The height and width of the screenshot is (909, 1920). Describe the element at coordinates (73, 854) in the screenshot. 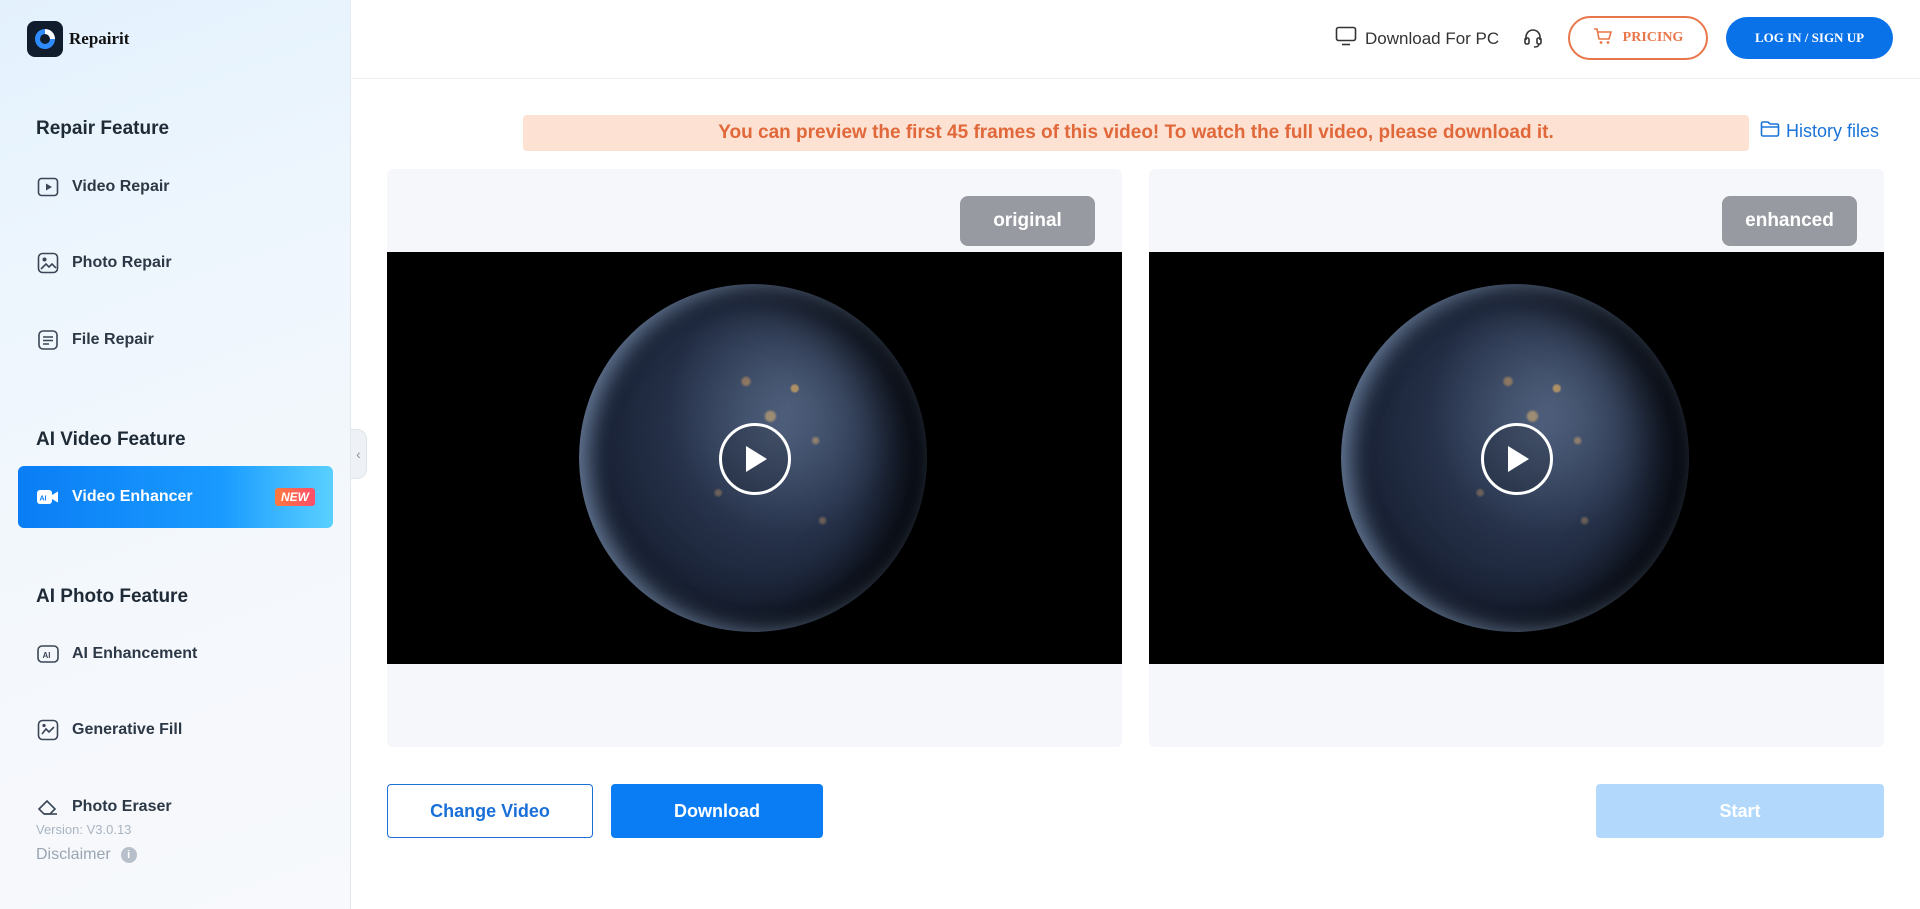

I see `disclaimer-label: Disclaimer` at that location.